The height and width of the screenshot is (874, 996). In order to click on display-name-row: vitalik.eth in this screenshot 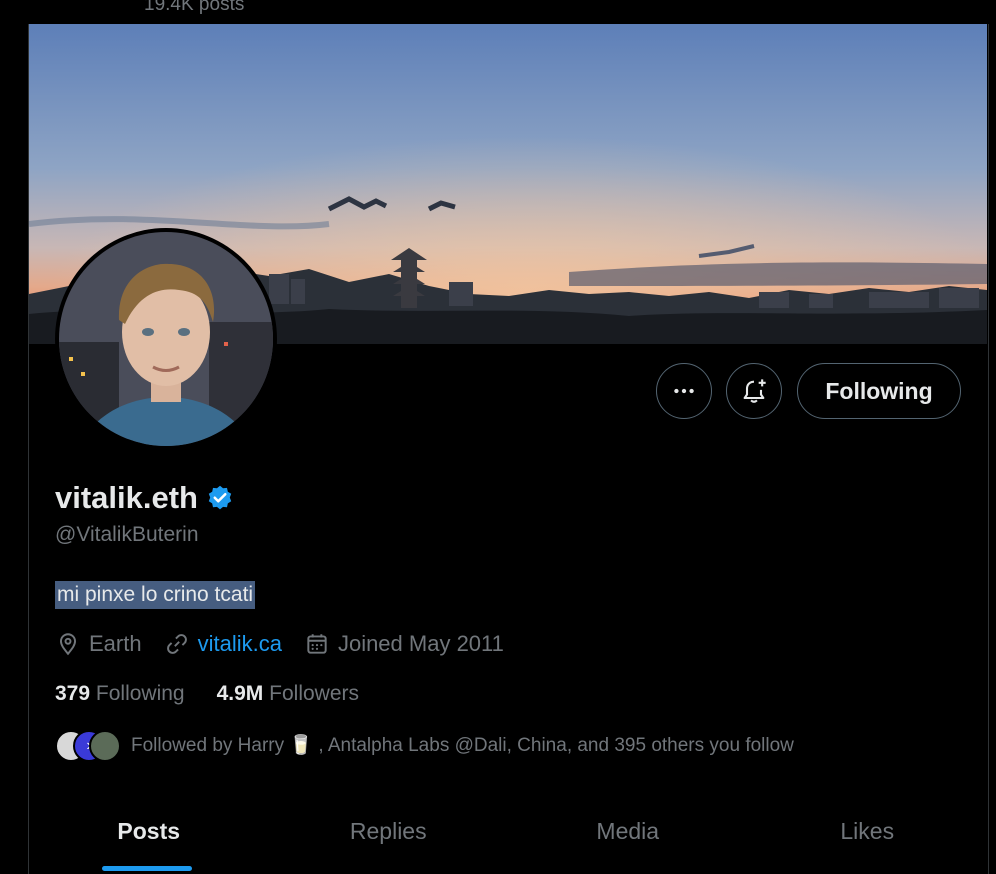, I will do `click(144, 498)`.